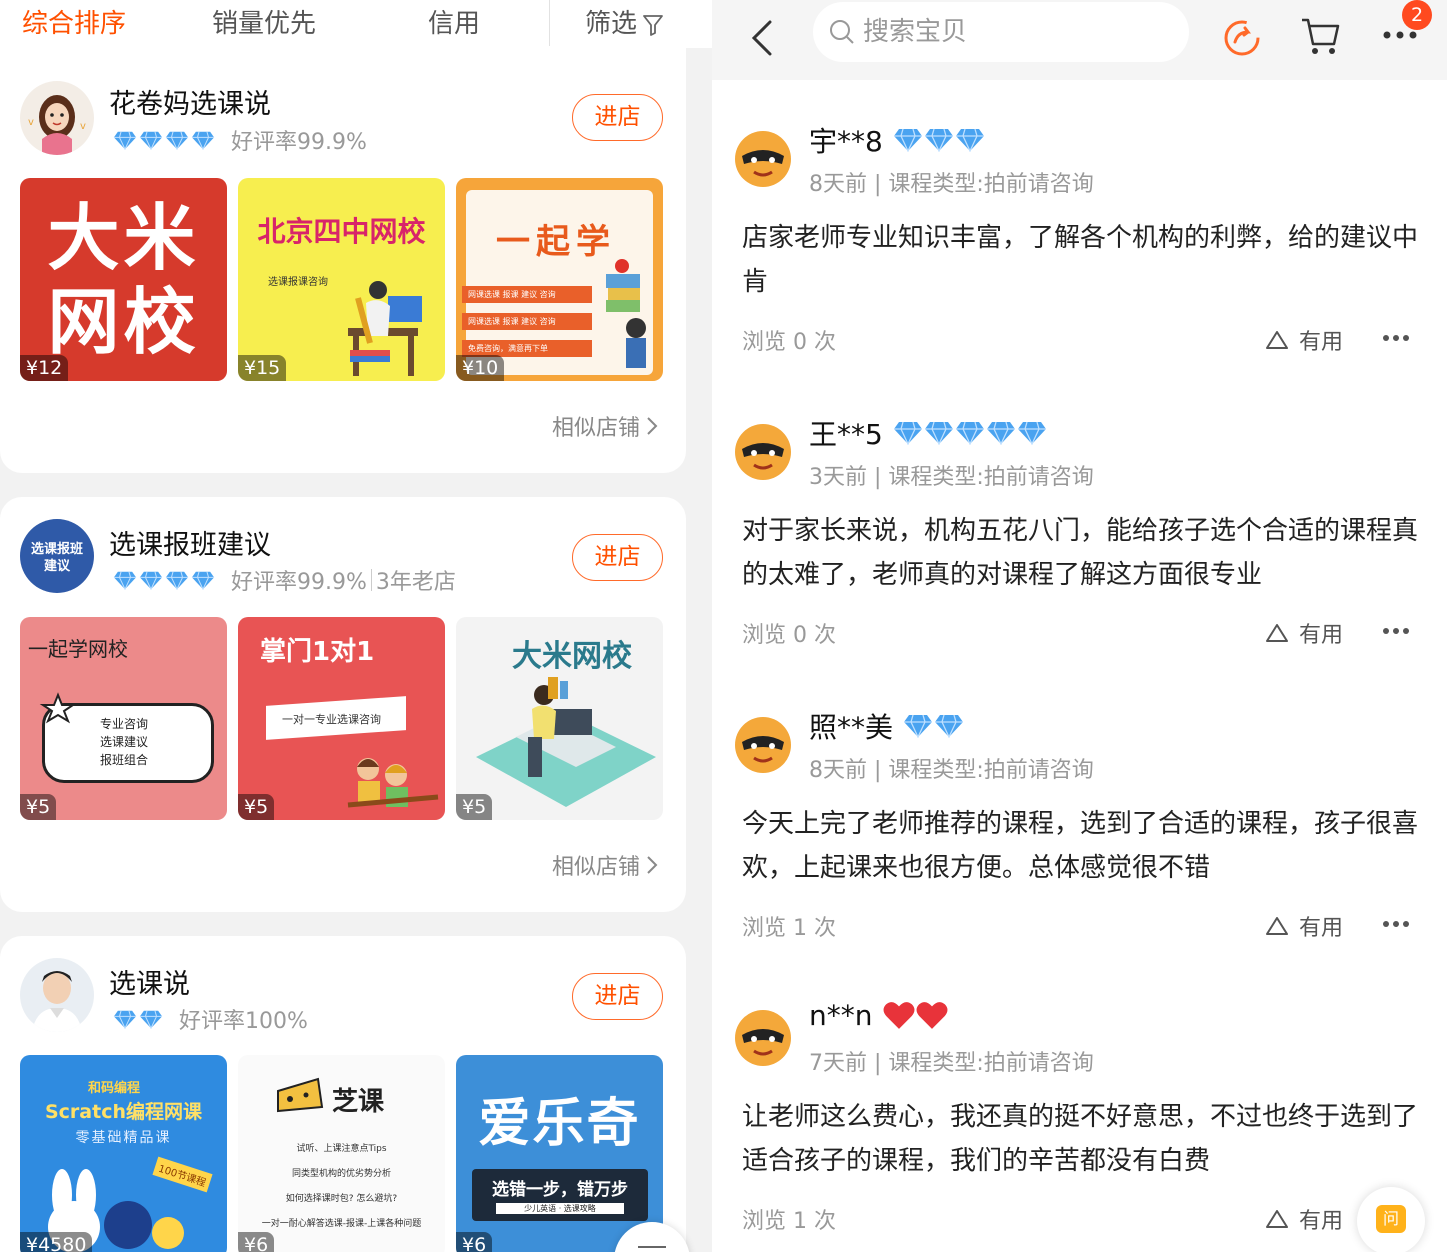 This screenshot has width=1447, height=1252. Describe the element at coordinates (763, 38) in the screenshot. I see `back-arrow-icon` at that location.